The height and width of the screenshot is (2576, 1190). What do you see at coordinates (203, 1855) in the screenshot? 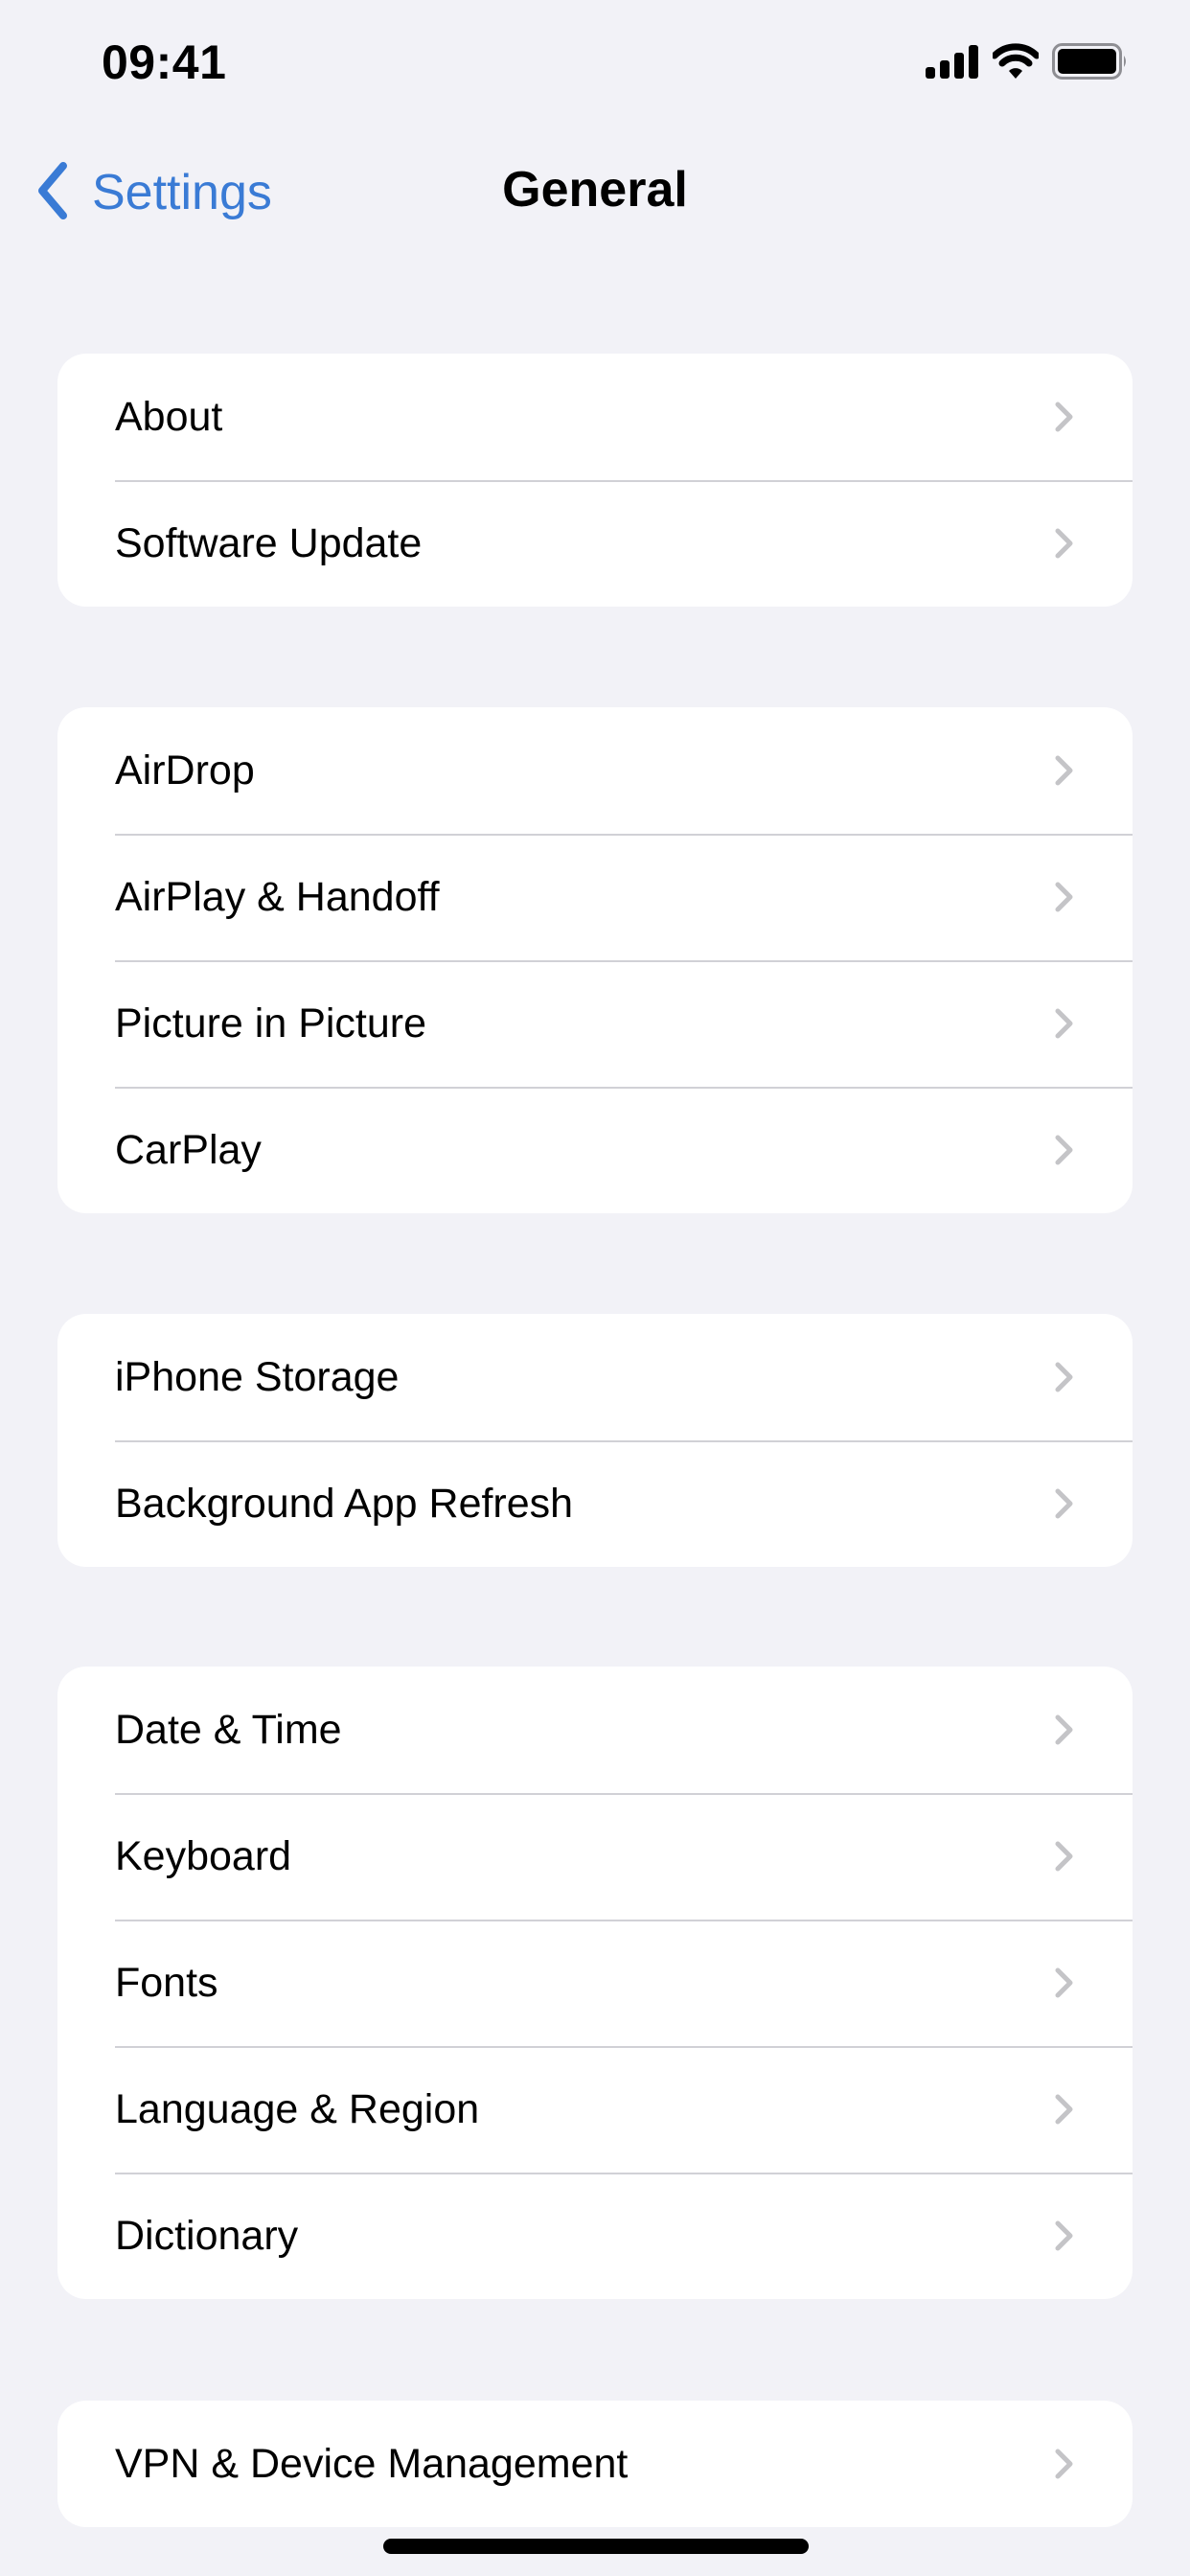
I see `row-label: Keyboard` at bounding box center [203, 1855].